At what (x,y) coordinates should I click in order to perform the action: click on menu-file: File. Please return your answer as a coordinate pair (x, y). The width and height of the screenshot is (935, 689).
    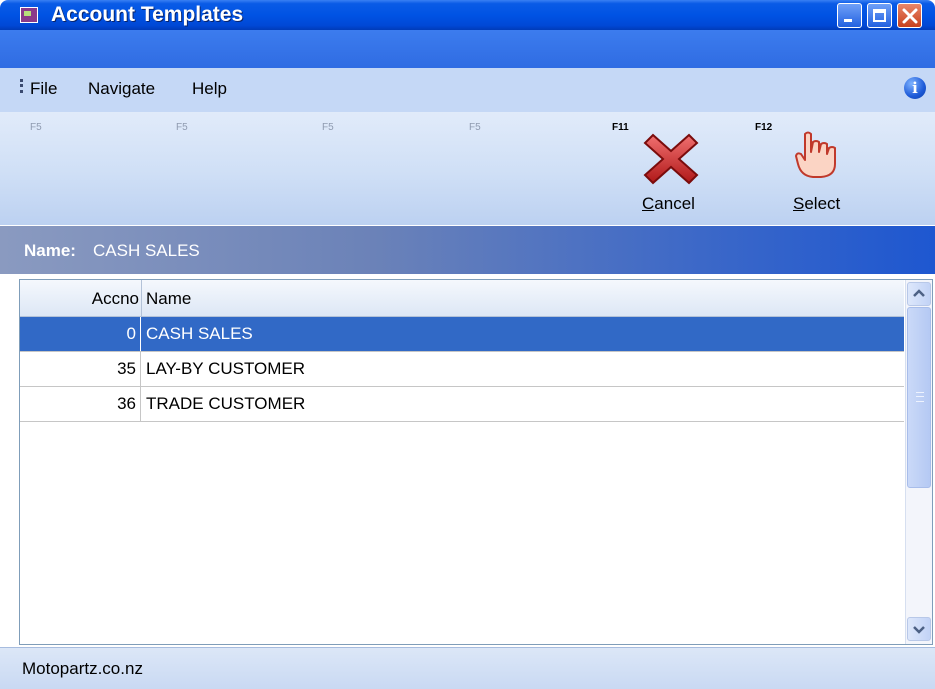
    Looking at the image, I should click on (43, 89).